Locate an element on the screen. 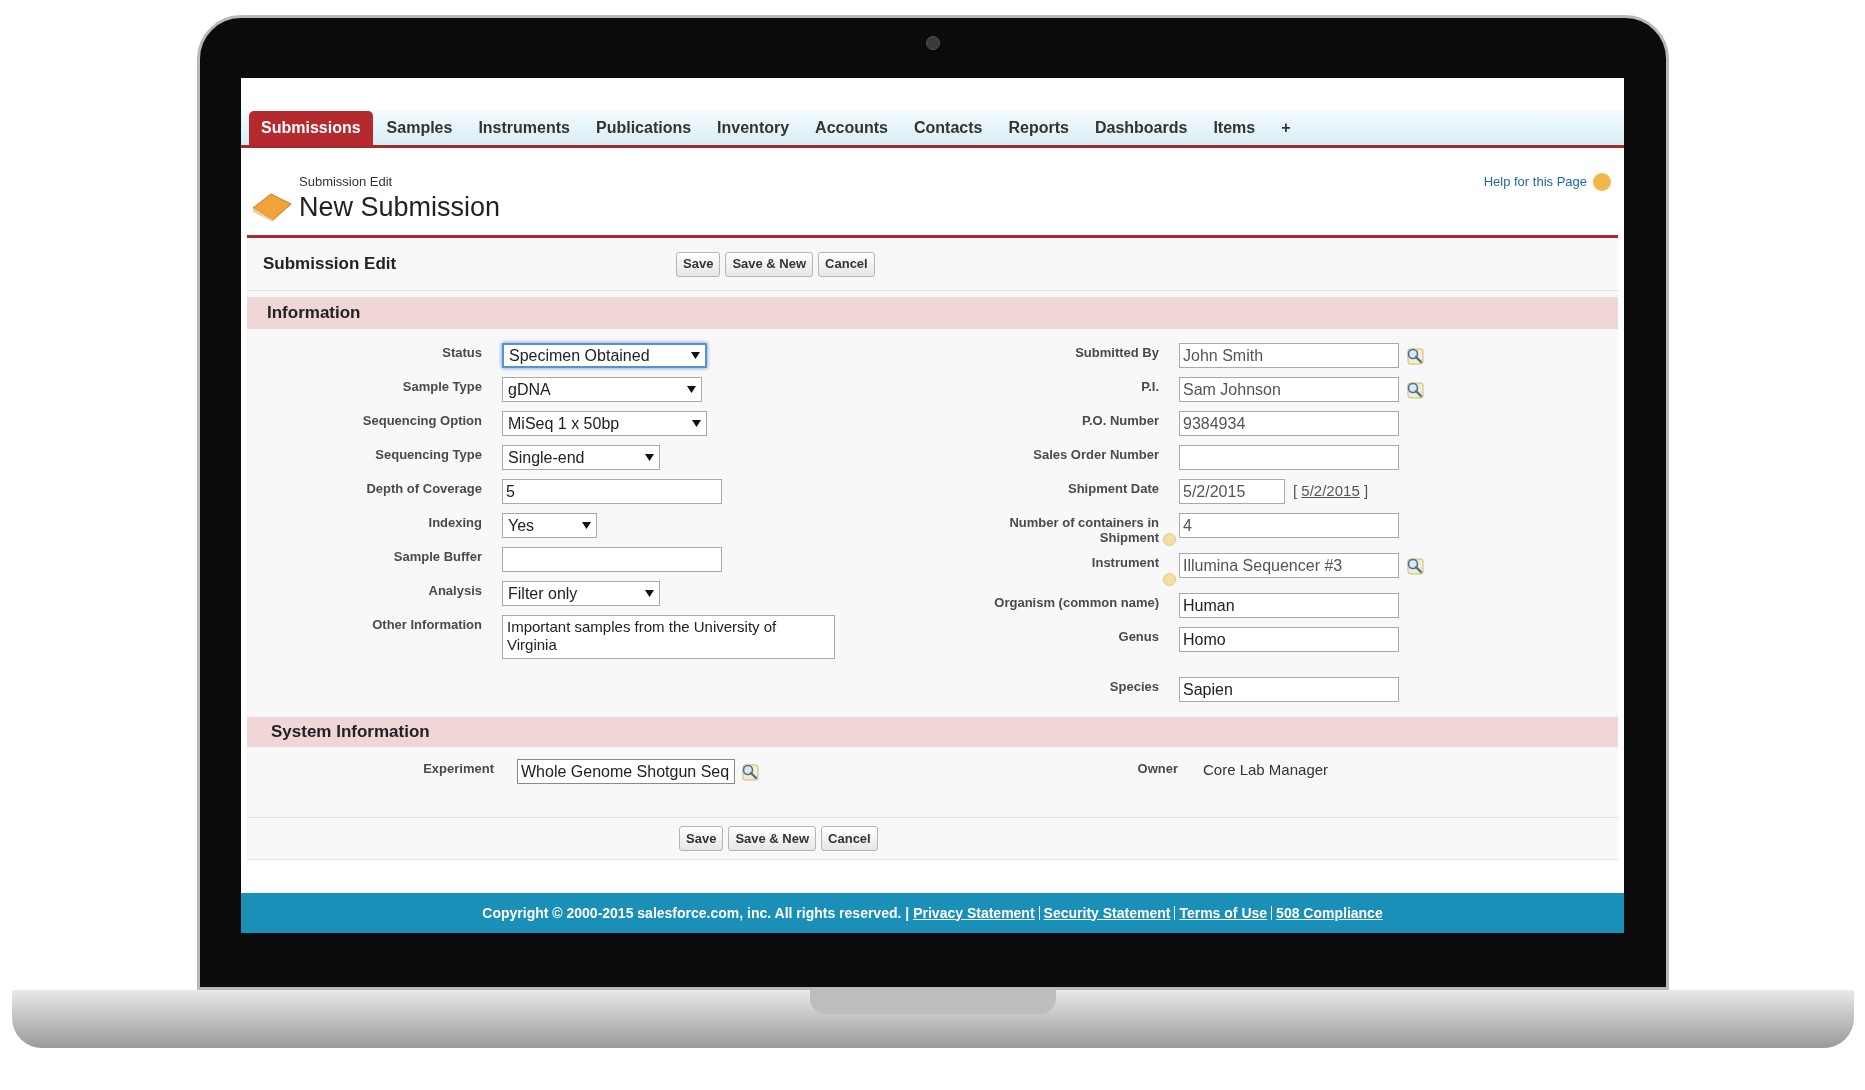  field-label: P.I. is located at coordinates (1150, 386).